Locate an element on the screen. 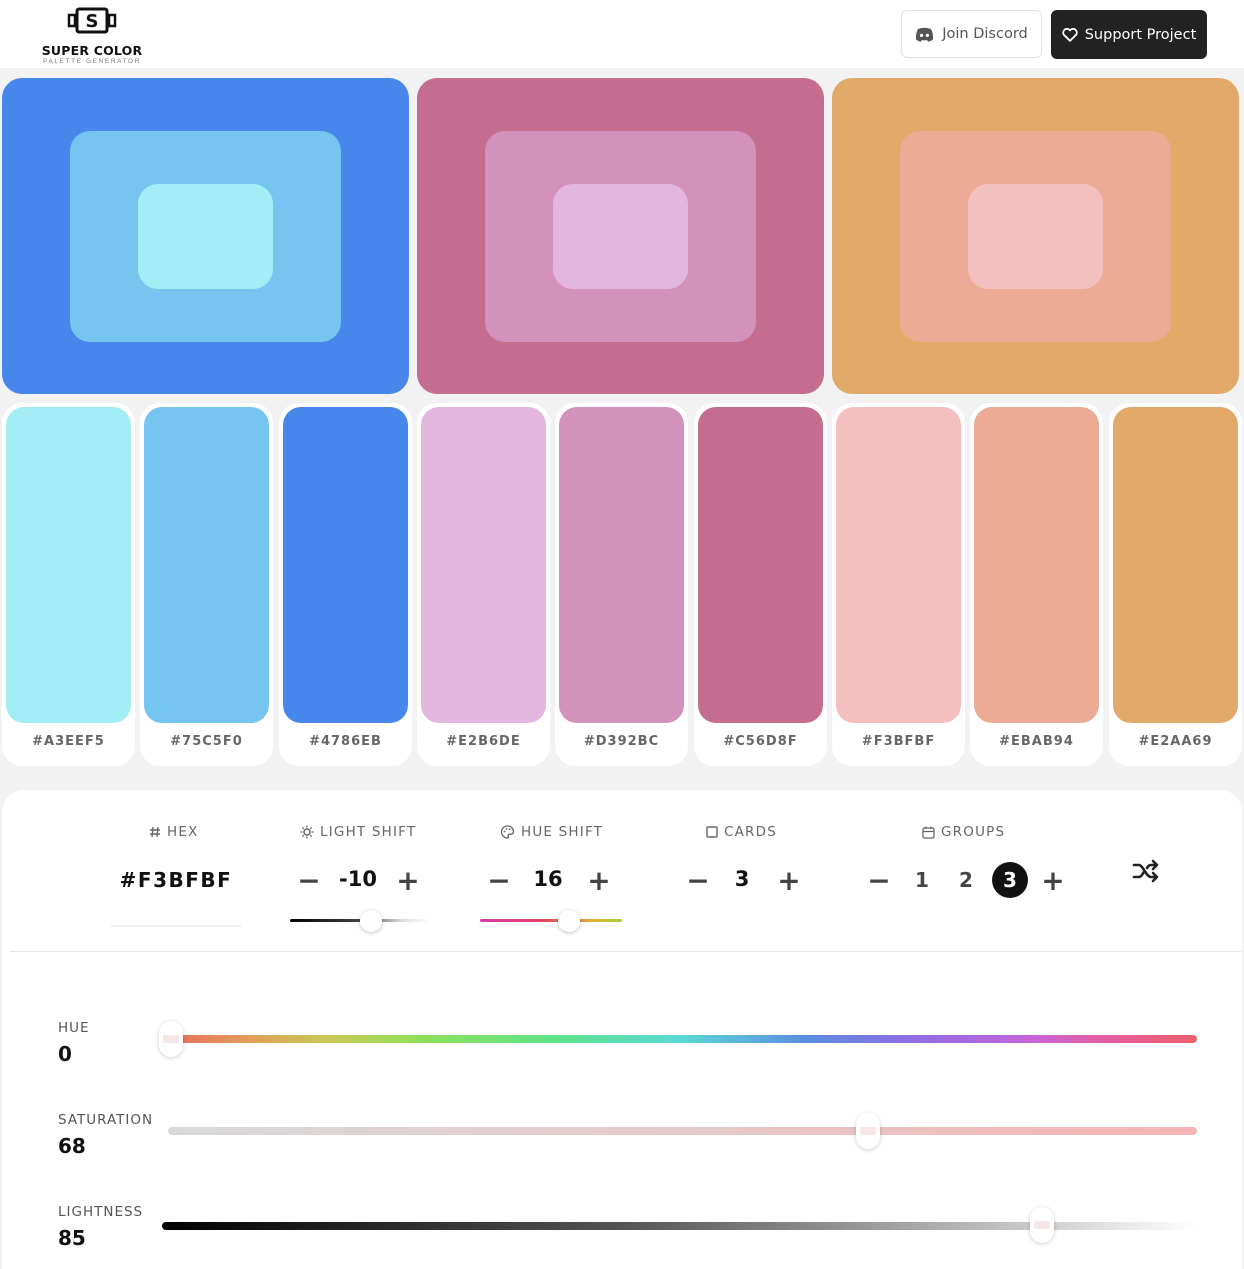  color-swatch: #75C5F0 is located at coordinates (206, 584).